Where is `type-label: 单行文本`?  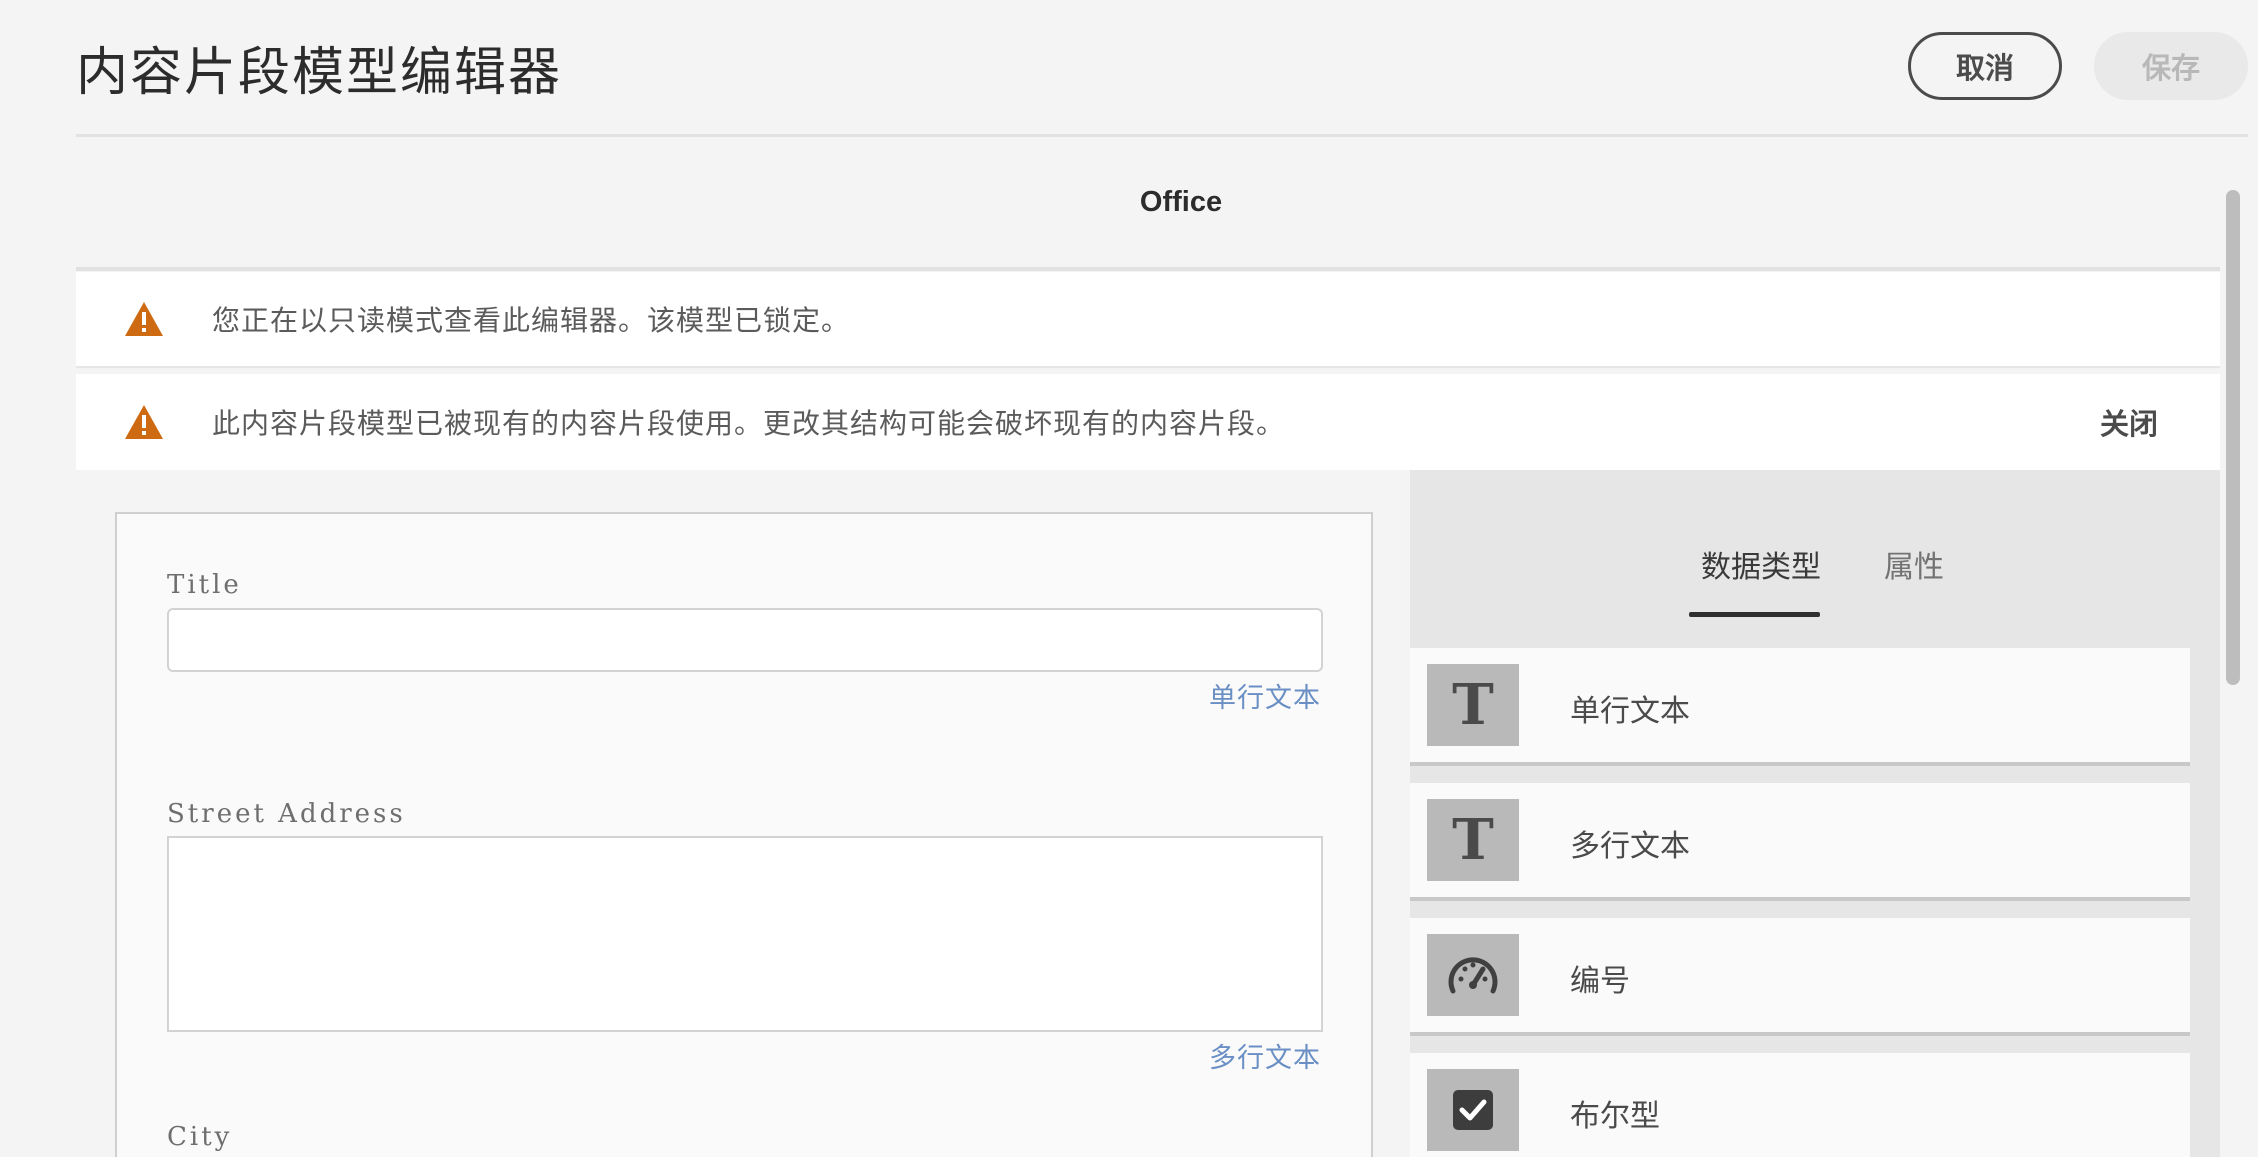
type-label: 单行文本 is located at coordinates (1630, 711).